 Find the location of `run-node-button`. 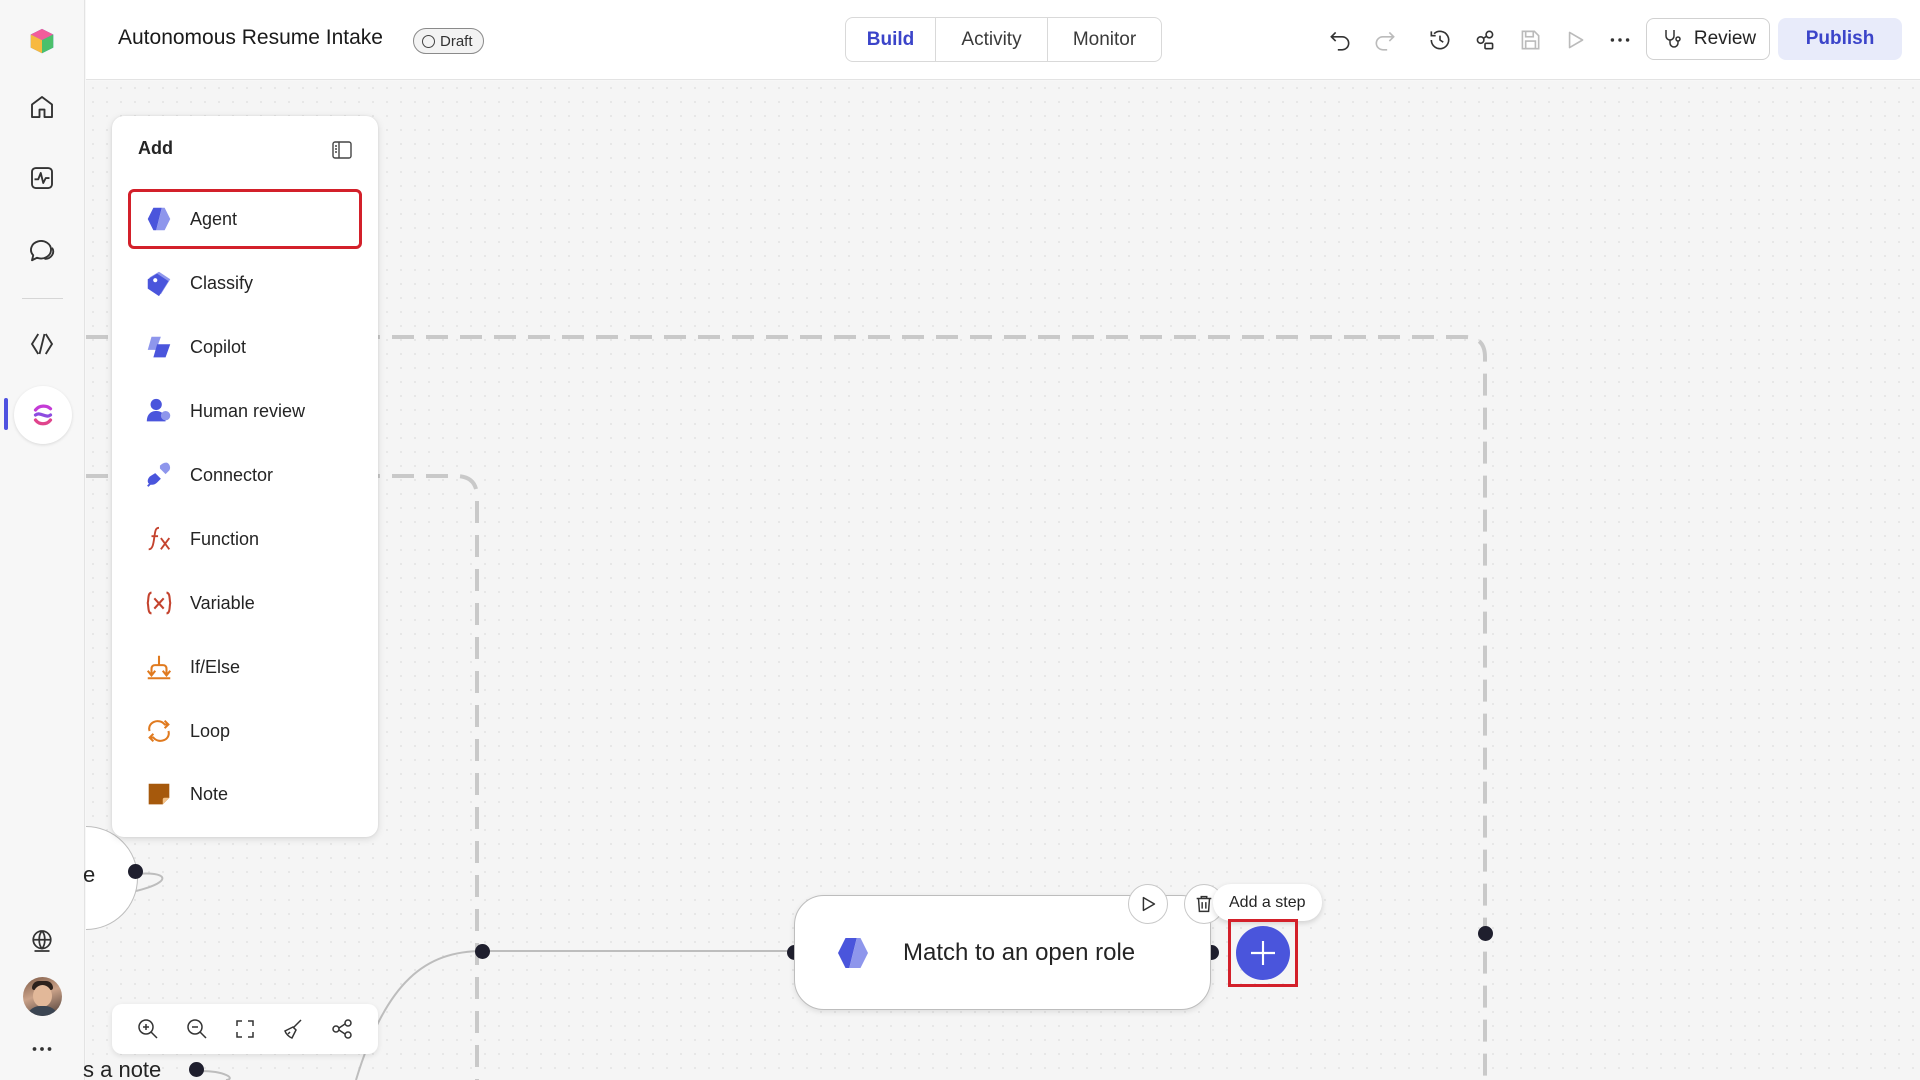

run-node-button is located at coordinates (1148, 904).